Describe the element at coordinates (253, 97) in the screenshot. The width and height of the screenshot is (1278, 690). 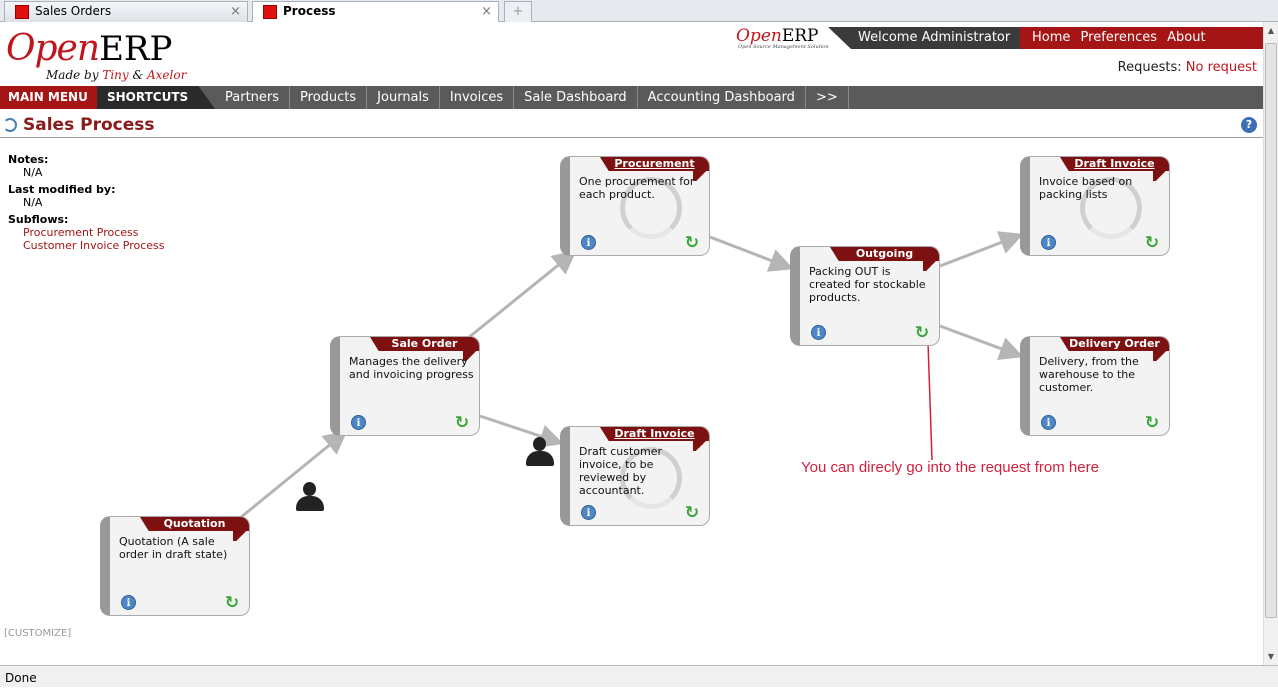
I see `shortcut-partners: Partners` at that location.